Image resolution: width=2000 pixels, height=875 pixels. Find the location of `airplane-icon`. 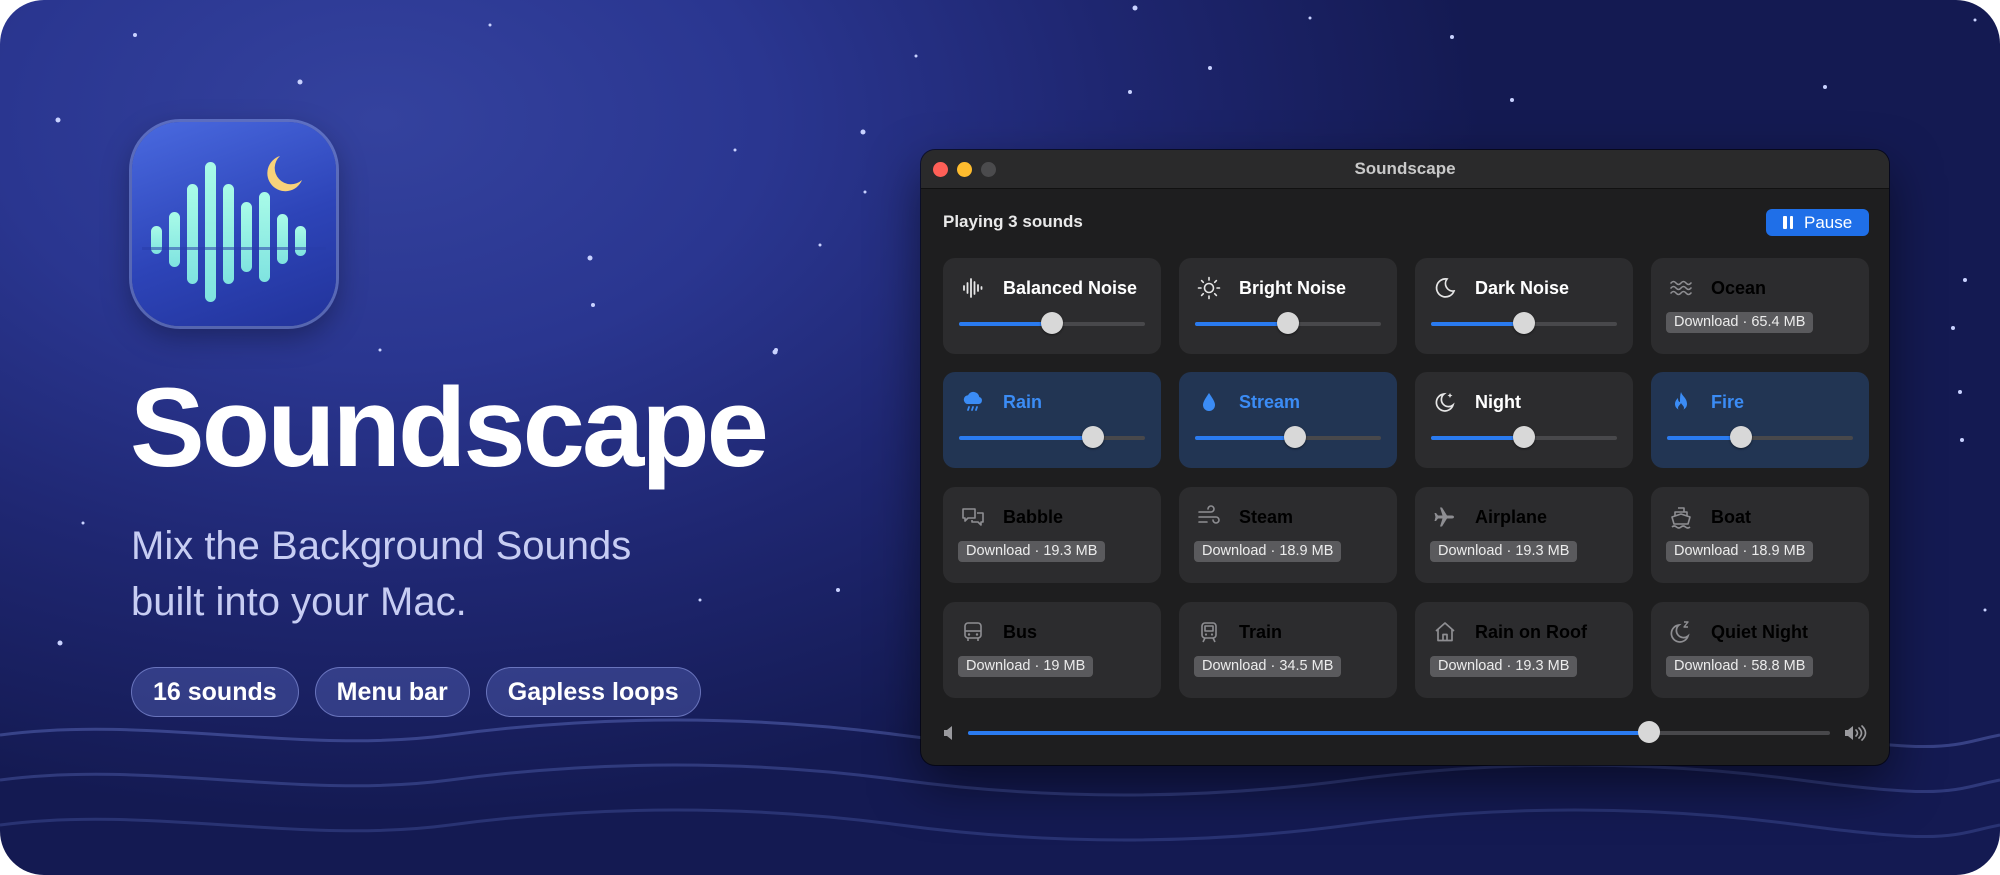

airplane-icon is located at coordinates (1444, 517).